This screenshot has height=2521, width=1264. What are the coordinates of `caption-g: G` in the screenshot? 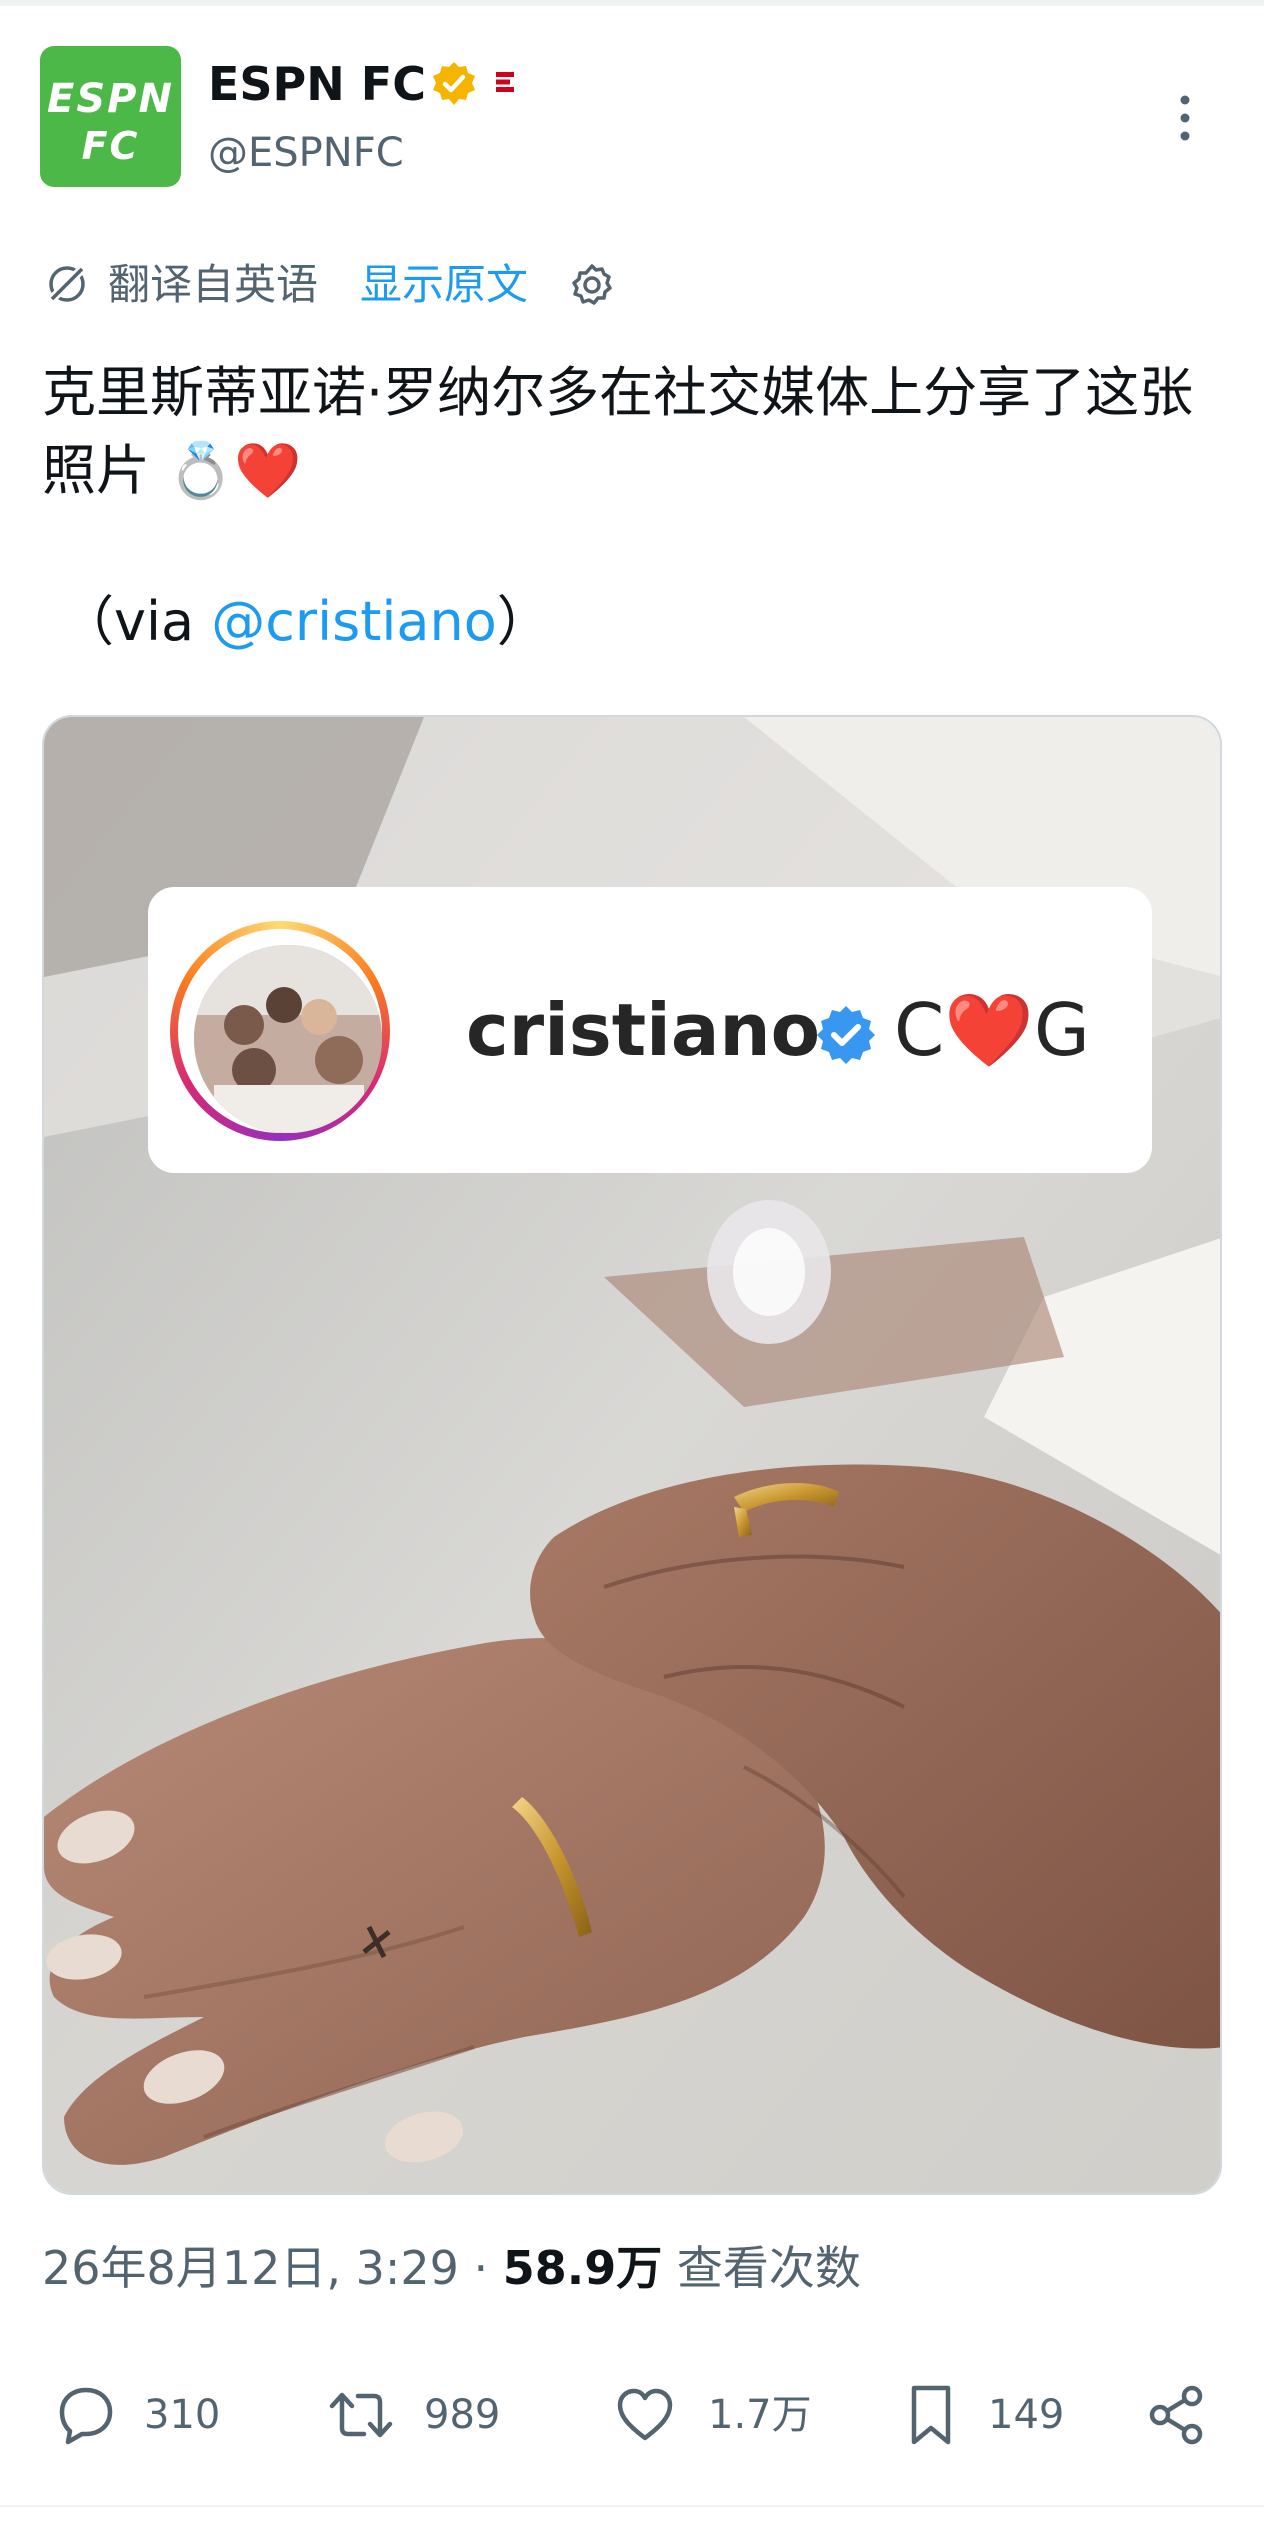 It's located at (1061, 1030).